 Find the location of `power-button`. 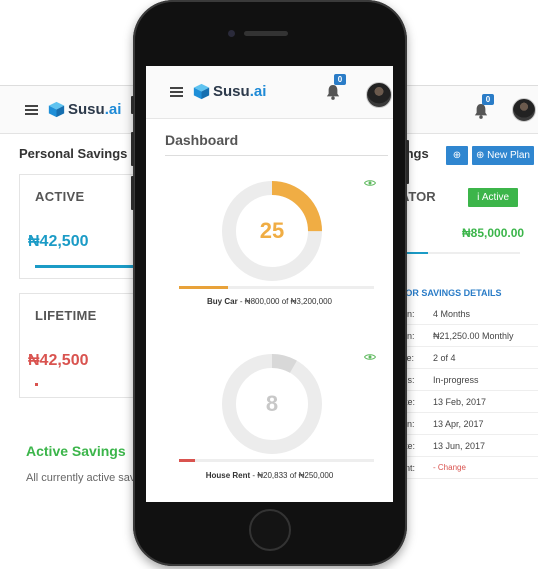

power-button is located at coordinates (407, 162).